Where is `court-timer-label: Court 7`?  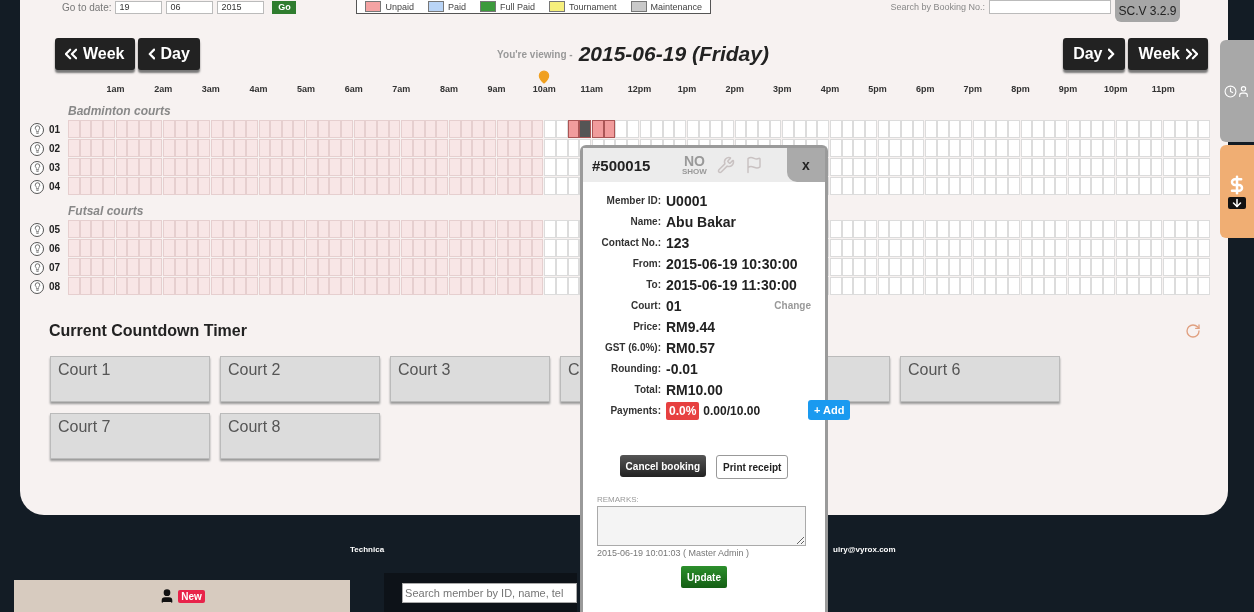 court-timer-label: Court 7 is located at coordinates (84, 426).